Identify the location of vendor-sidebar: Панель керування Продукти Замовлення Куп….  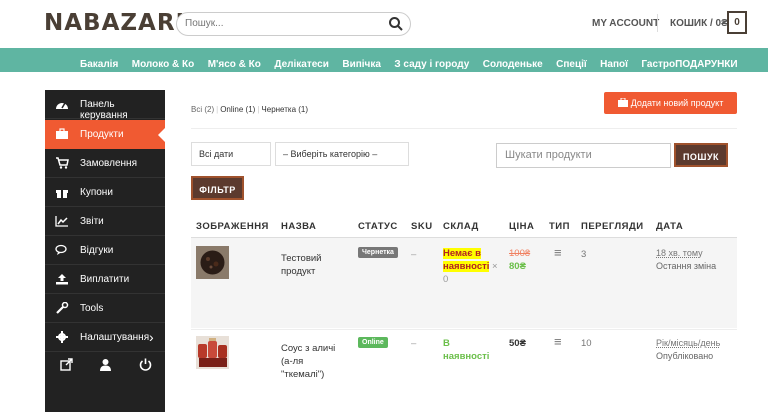
(105, 251).